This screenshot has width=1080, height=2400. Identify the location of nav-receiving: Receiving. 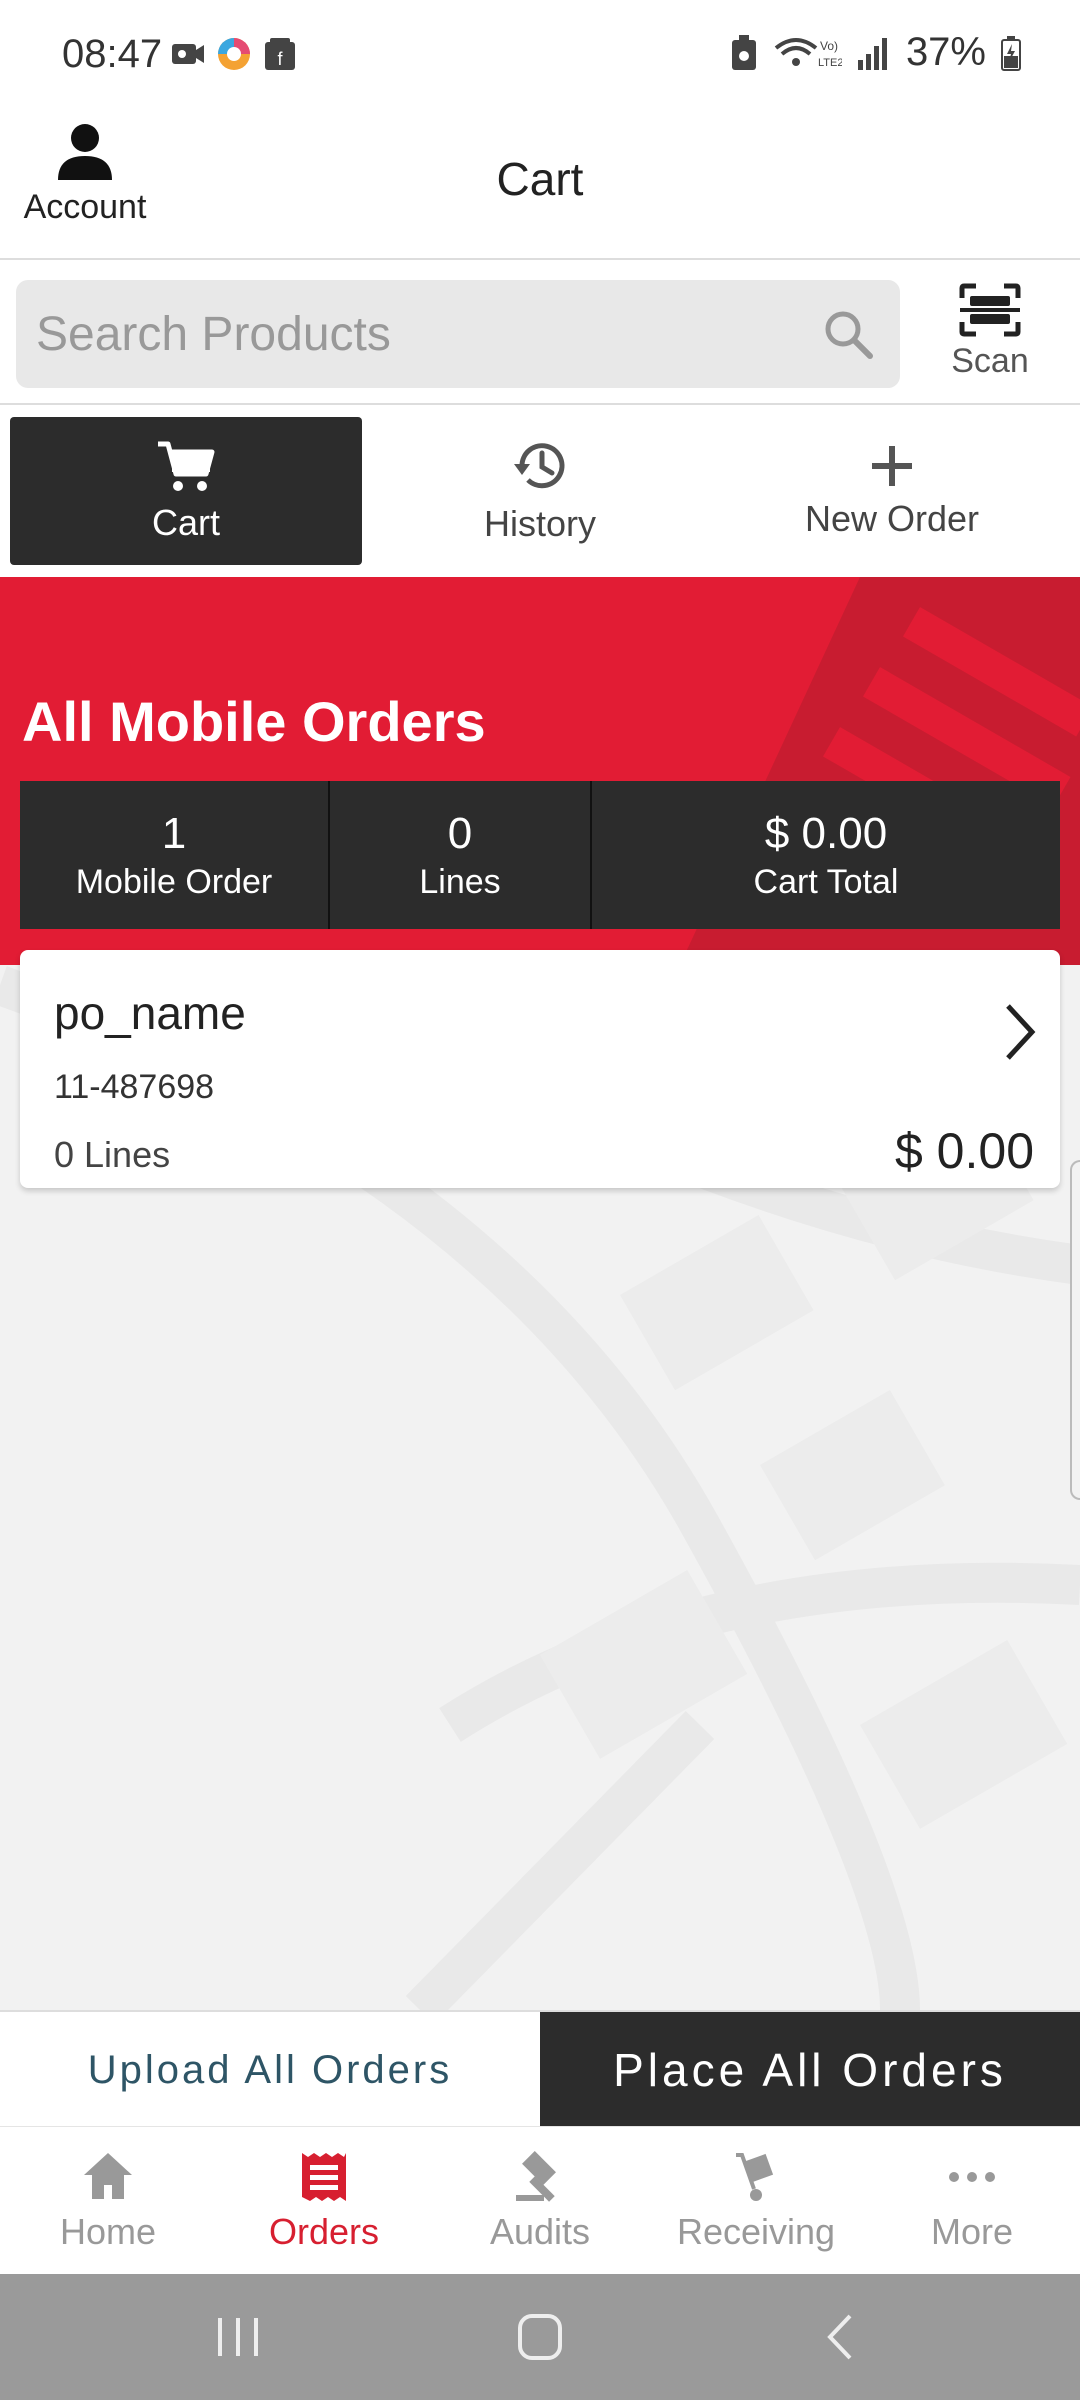
(756, 2201).